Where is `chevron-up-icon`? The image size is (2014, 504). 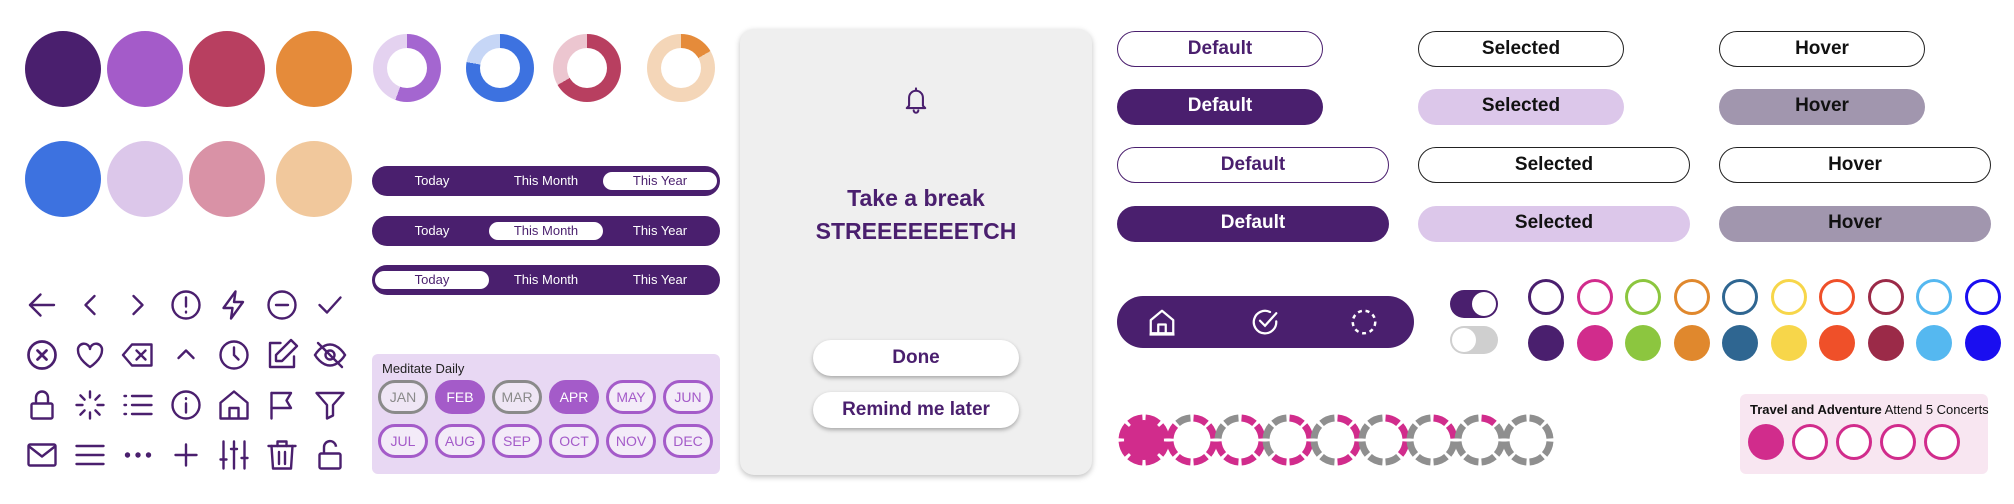 chevron-up-icon is located at coordinates (186, 355).